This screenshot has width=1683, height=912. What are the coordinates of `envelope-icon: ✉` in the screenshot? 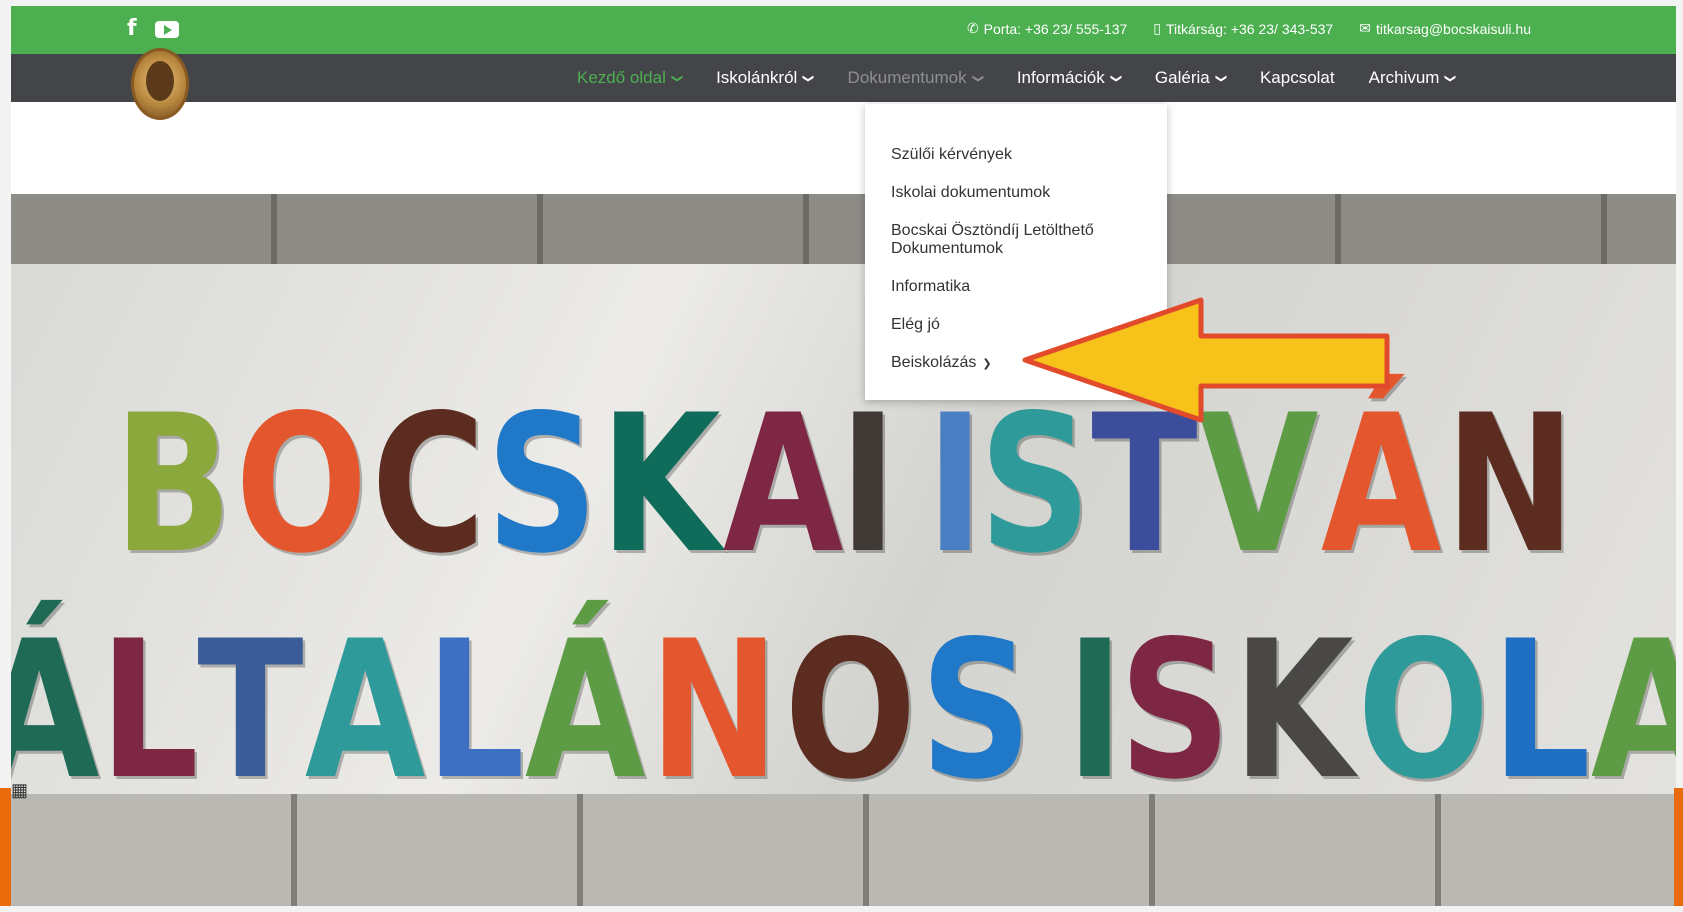 It's located at (1365, 29).